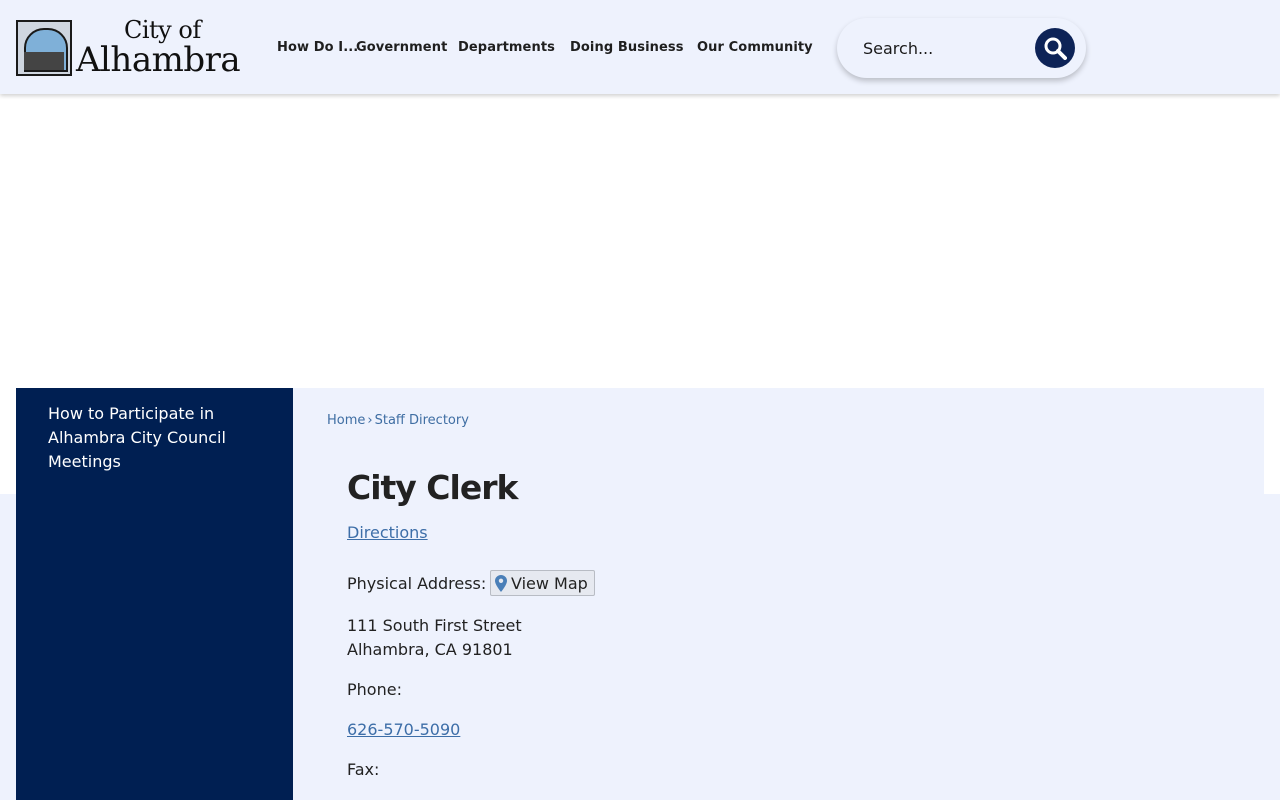 The height and width of the screenshot is (800, 1280). Describe the element at coordinates (755, 47) in the screenshot. I see `nav-our-community: Our Community` at that location.